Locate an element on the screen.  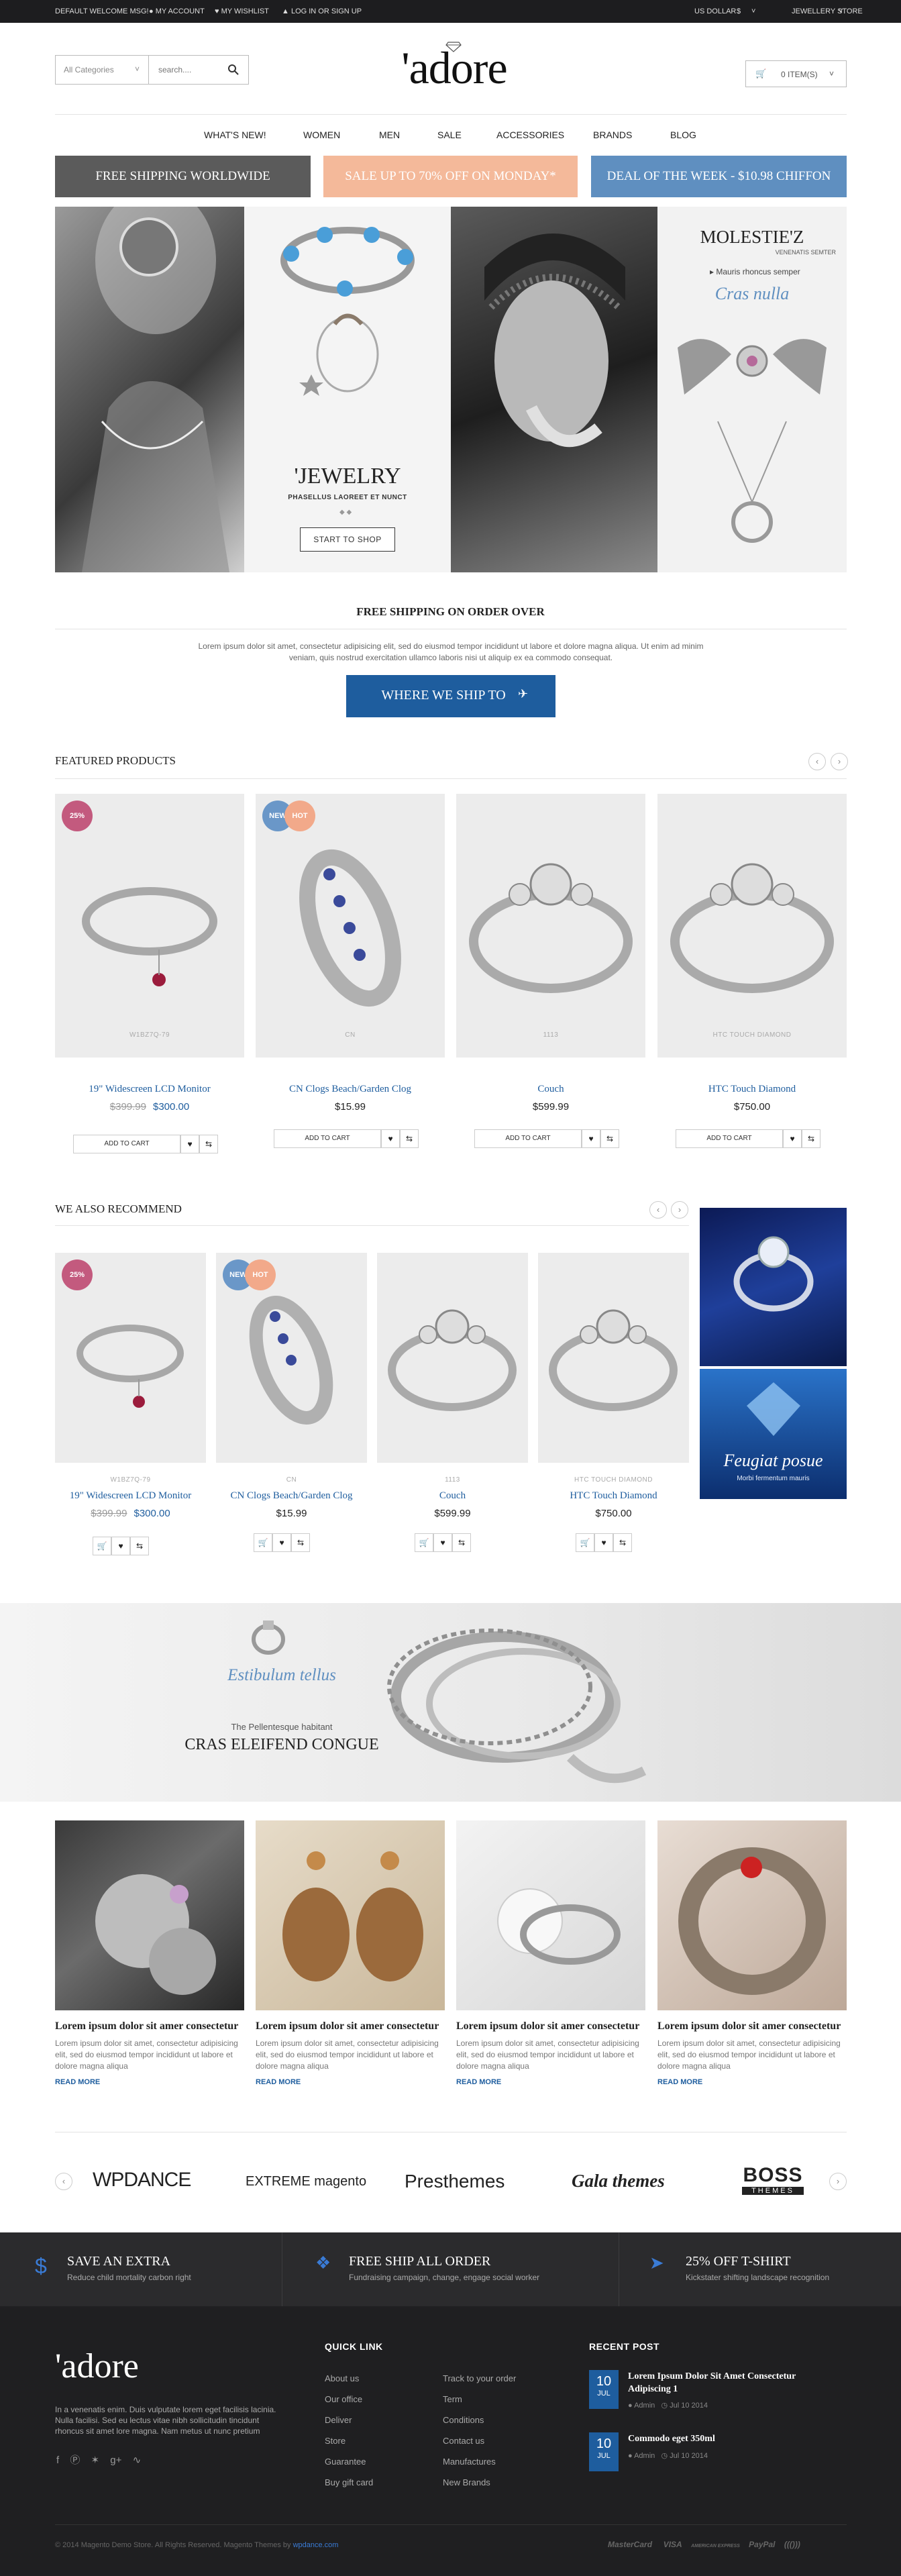
brands-prev-button: ‹ is located at coordinates (63, 2181).